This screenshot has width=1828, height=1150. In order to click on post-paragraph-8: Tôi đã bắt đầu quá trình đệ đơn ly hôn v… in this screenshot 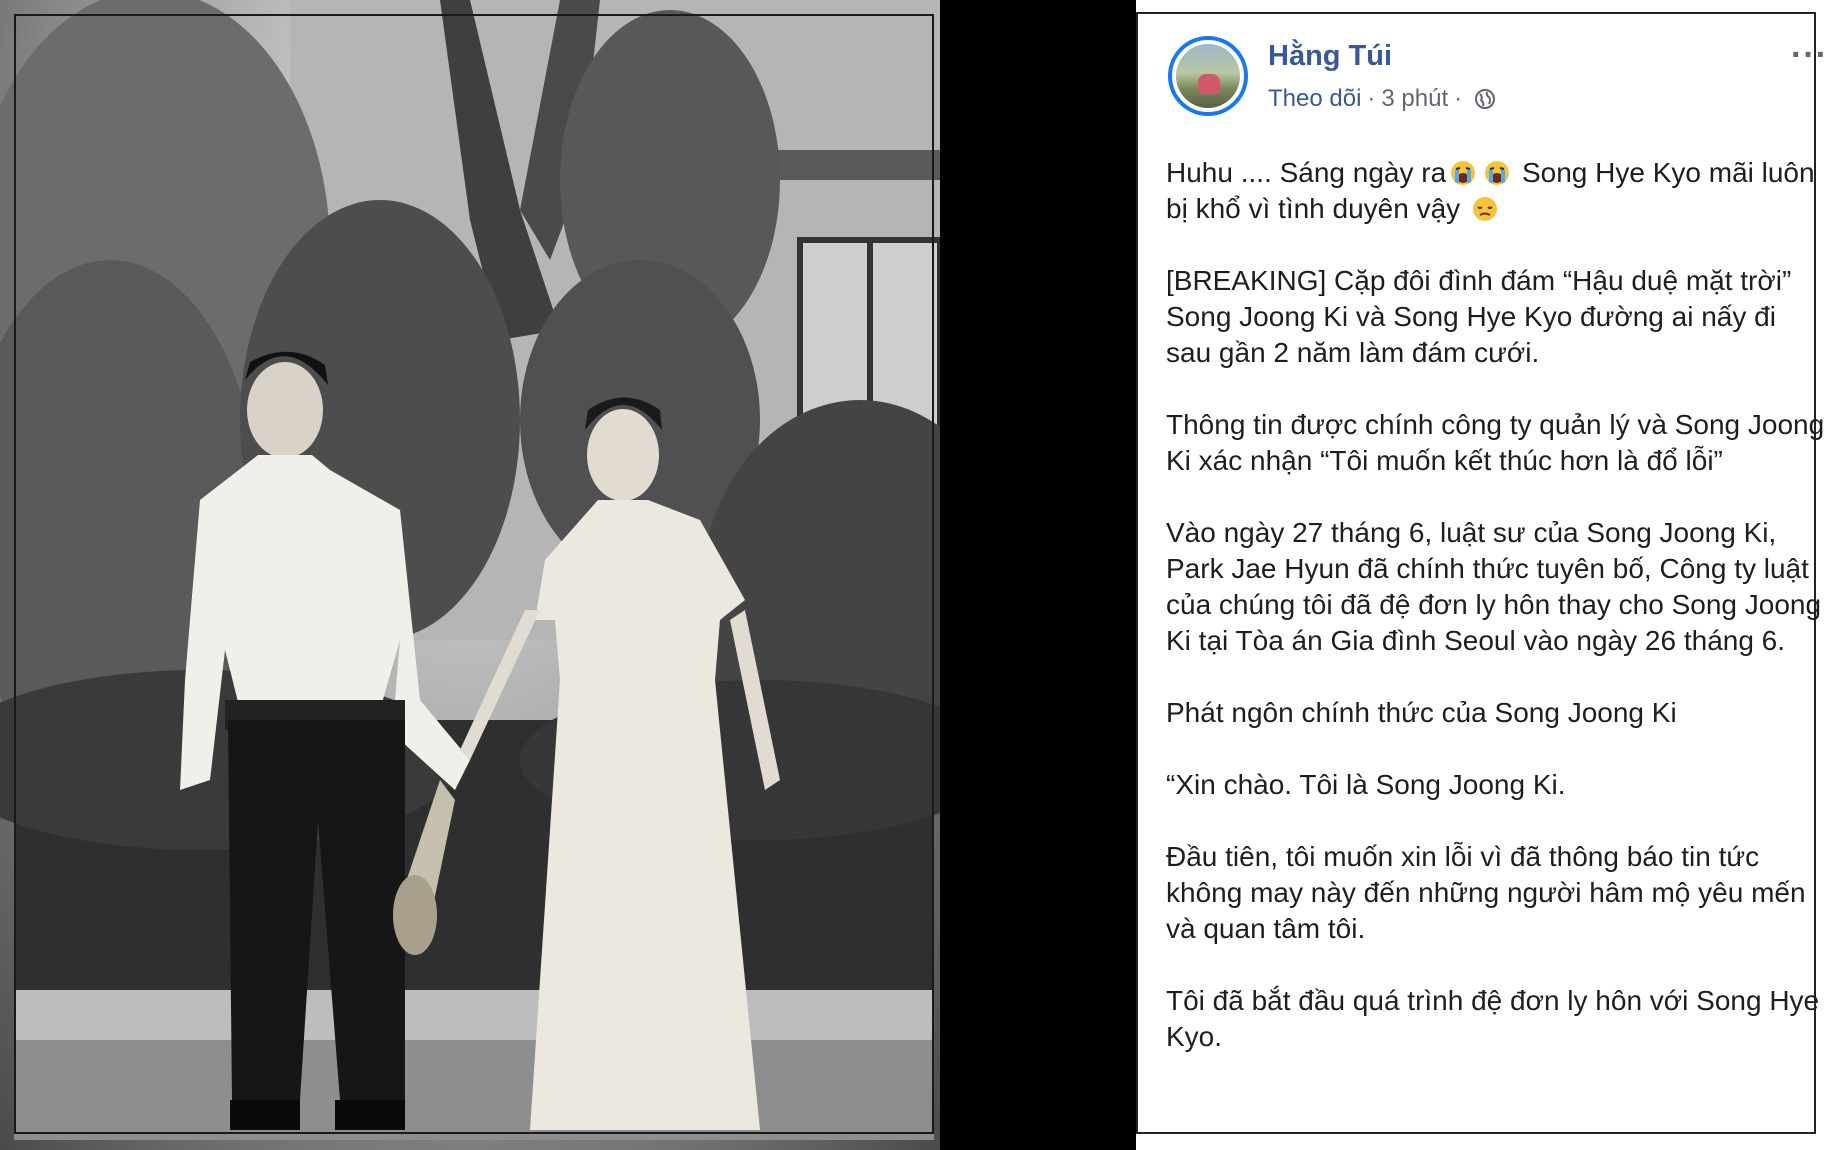, I will do `click(1496, 1018)`.